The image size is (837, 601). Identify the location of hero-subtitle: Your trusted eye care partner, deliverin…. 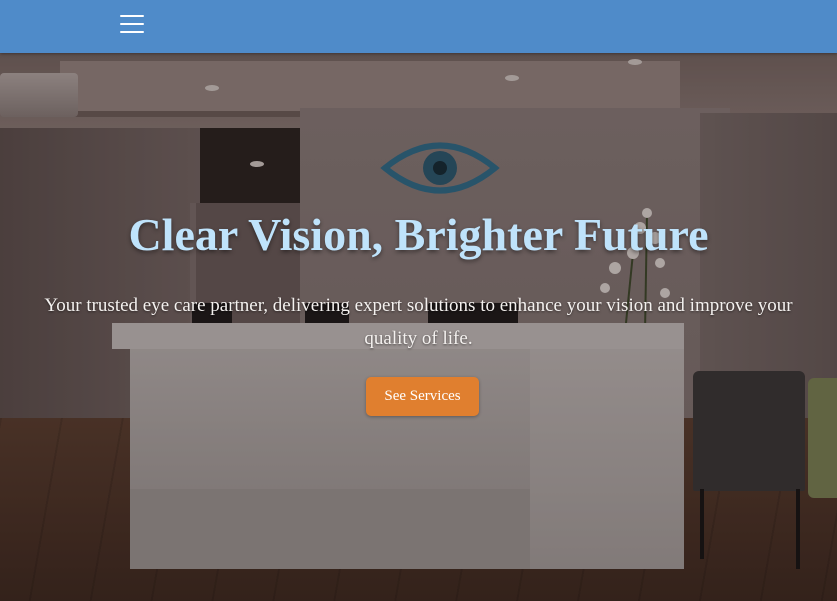
(418, 322).